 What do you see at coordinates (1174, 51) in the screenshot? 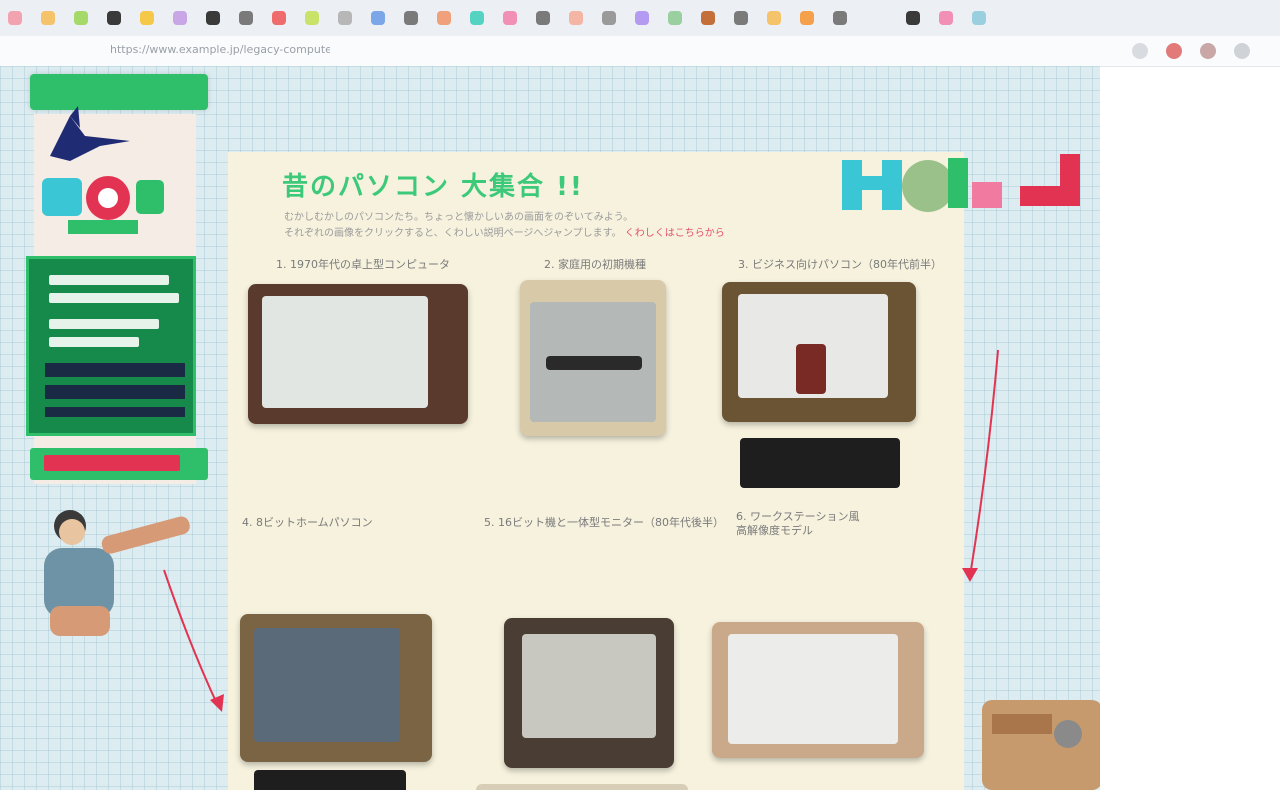
I see `extension-icon` at bounding box center [1174, 51].